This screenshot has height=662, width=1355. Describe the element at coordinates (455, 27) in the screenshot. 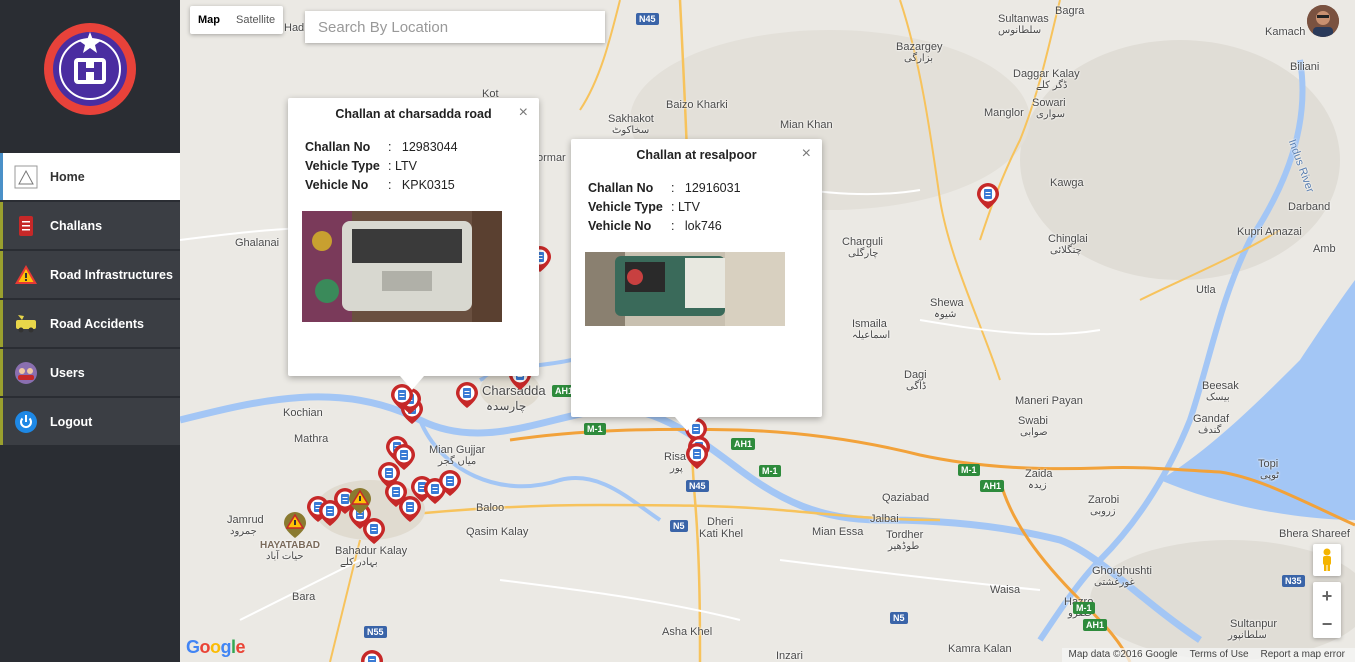

I see `search-location-input` at that location.